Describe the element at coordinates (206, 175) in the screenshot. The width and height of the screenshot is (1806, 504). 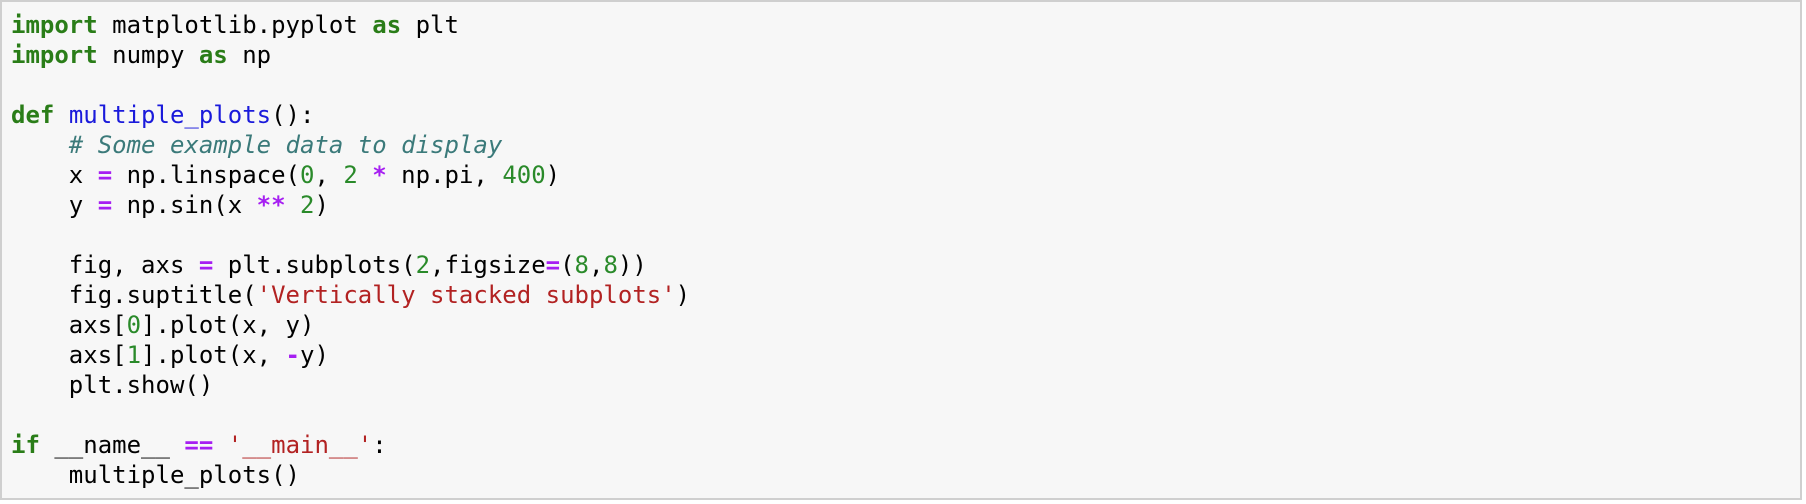
I see `code-token: np.linspace(` at that location.